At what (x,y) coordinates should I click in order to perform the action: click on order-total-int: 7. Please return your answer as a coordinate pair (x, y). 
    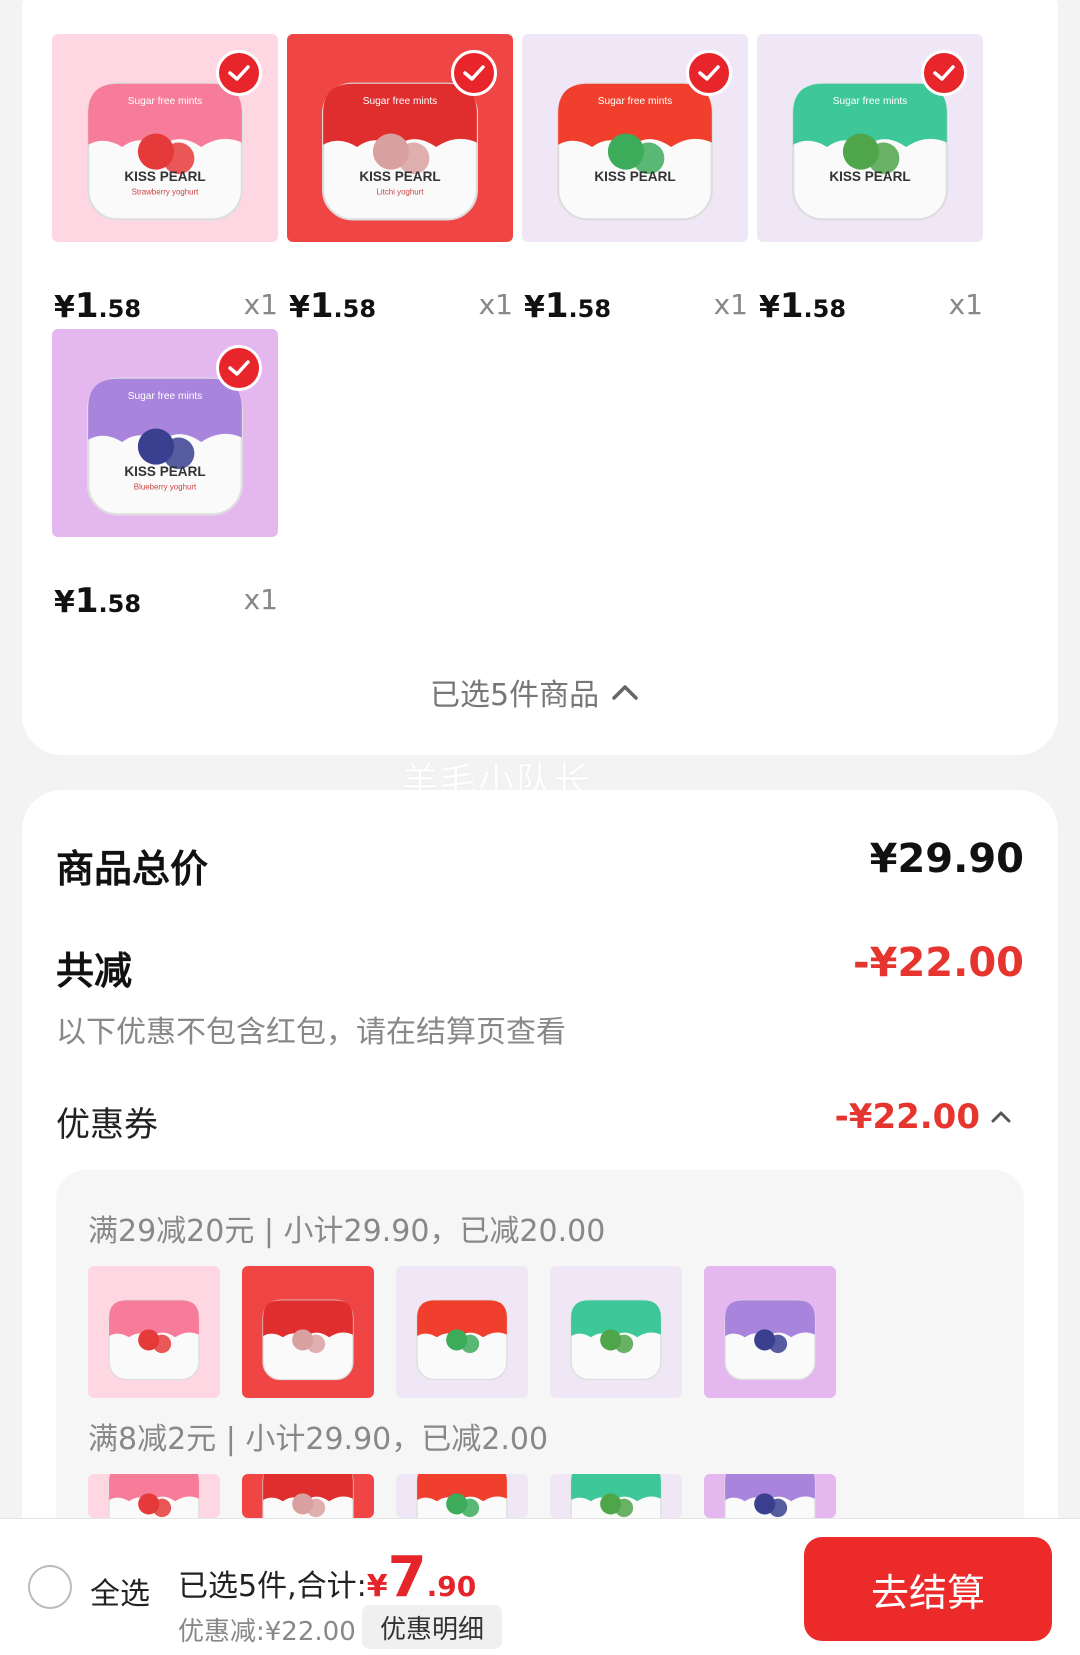
    Looking at the image, I should click on (407, 1577).